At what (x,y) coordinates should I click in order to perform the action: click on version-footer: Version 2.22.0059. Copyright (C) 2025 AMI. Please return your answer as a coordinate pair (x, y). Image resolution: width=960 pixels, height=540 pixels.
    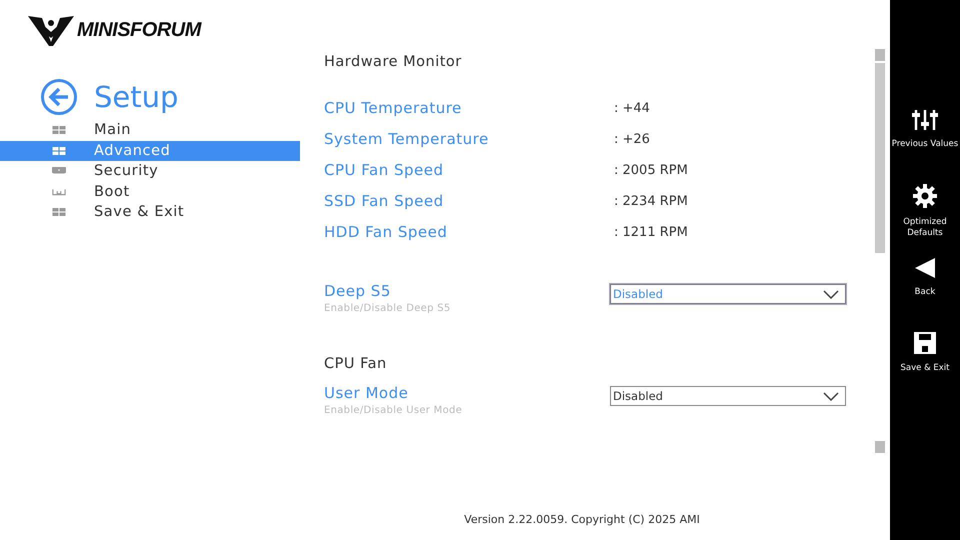
    Looking at the image, I should click on (597, 519).